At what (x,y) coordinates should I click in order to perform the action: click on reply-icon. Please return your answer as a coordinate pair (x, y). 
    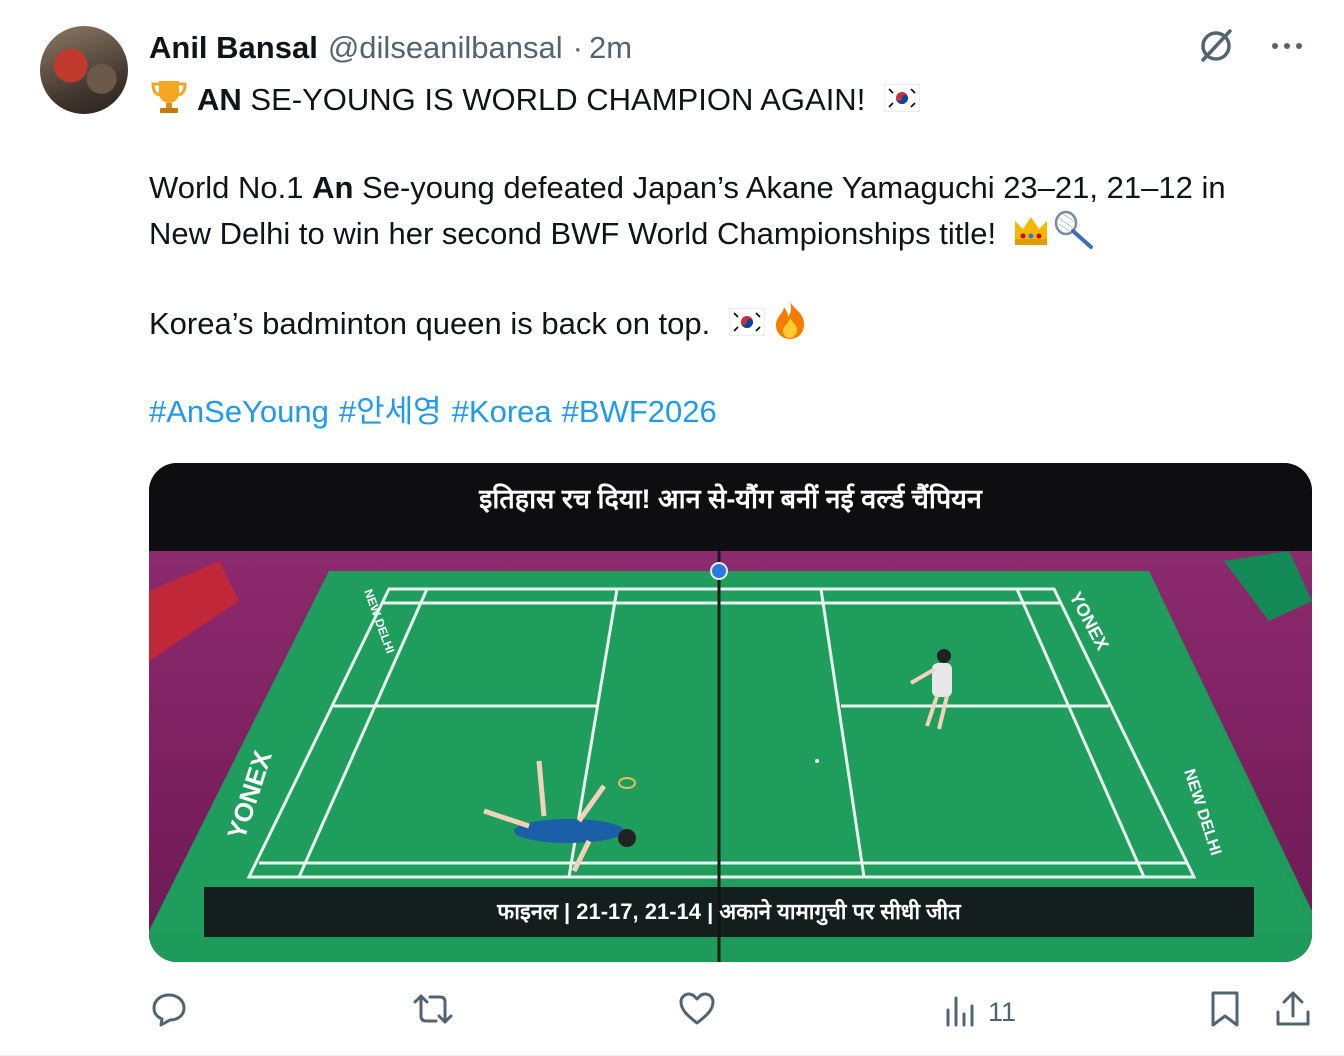
    Looking at the image, I should click on (169, 1012).